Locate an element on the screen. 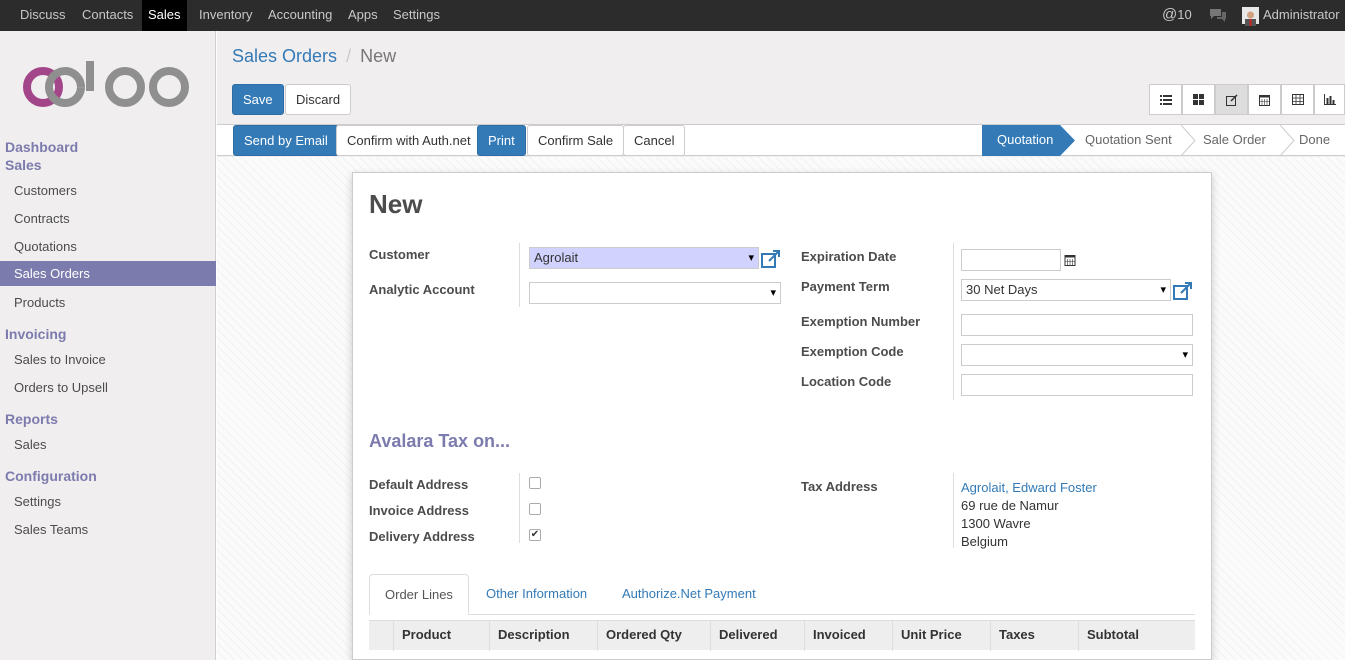 The image size is (1345, 660). graph-view-button is located at coordinates (1329, 99).